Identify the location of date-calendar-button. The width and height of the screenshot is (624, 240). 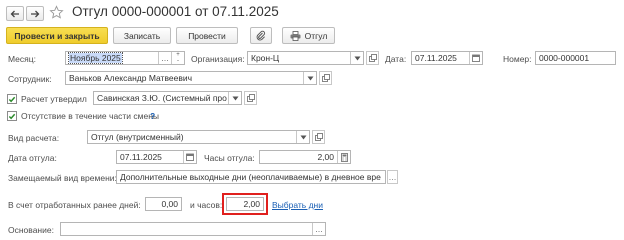
(475, 58).